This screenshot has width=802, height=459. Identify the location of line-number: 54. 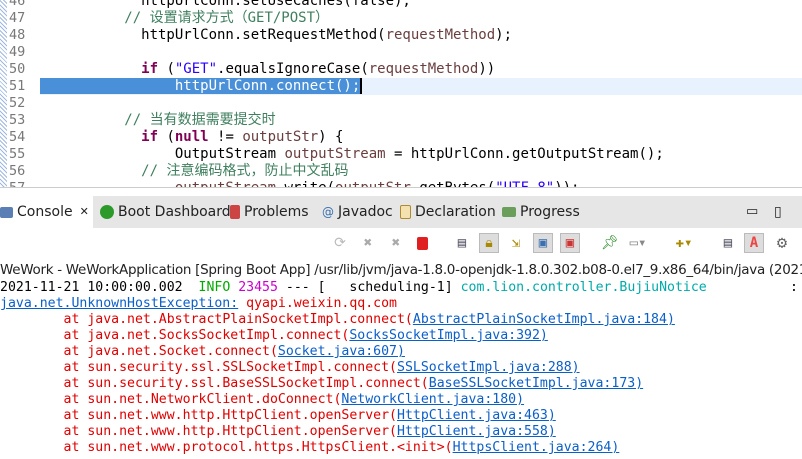
(17, 137).